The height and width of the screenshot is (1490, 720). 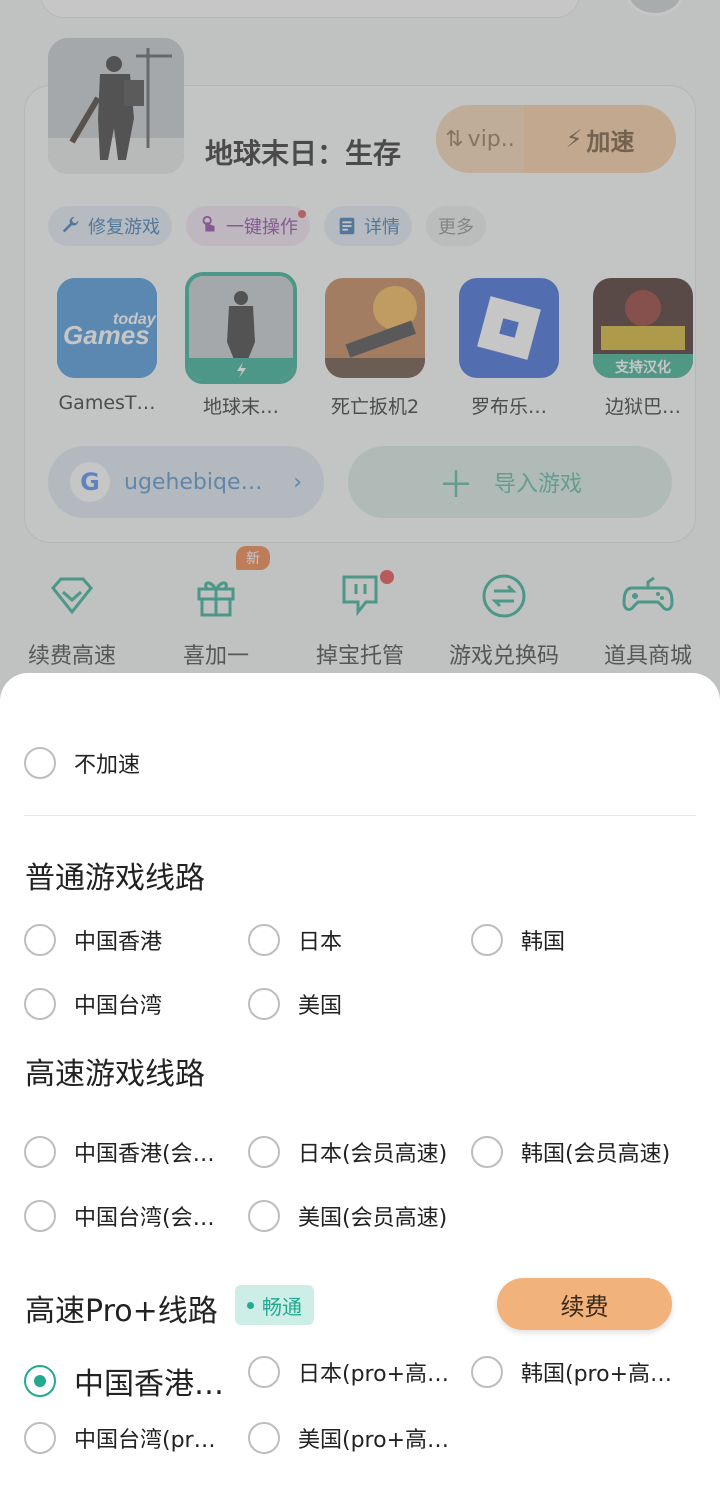 What do you see at coordinates (518, 940) in the screenshot?
I see `line-option-normal-kr: 韩国` at bounding box center [518, 940].